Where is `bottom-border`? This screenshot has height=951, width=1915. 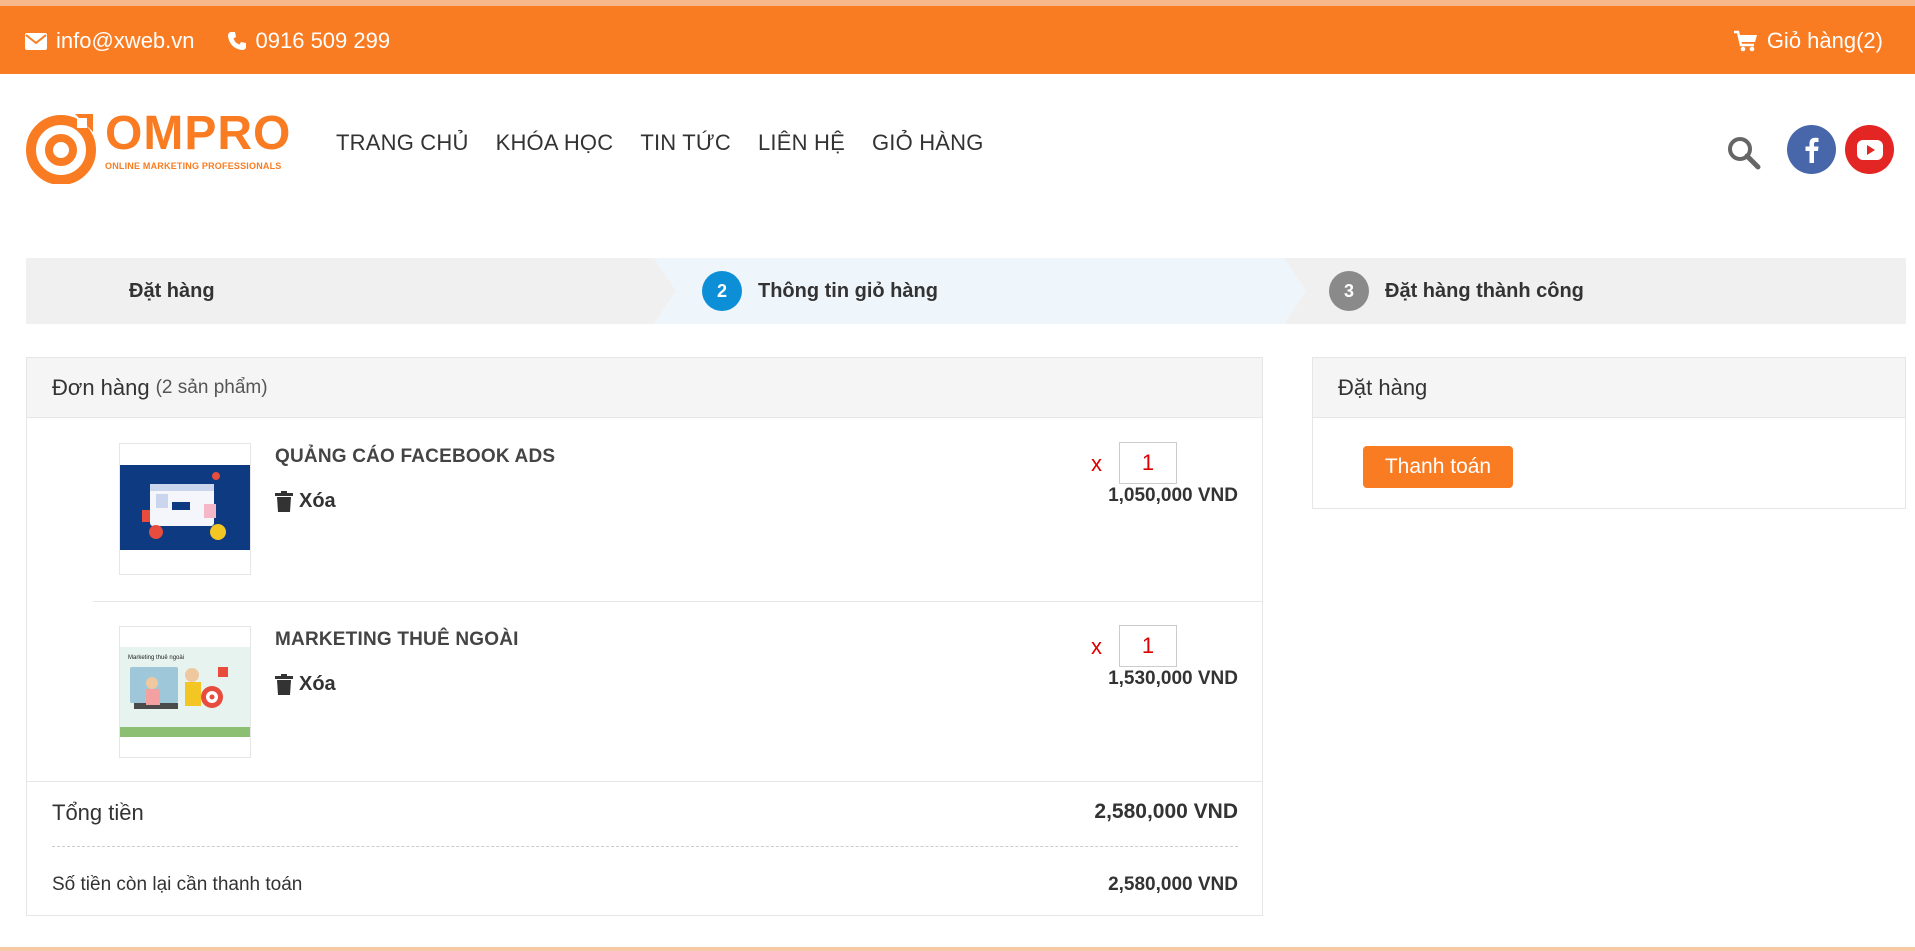
bottom-border is located at coordinates (957, 949).